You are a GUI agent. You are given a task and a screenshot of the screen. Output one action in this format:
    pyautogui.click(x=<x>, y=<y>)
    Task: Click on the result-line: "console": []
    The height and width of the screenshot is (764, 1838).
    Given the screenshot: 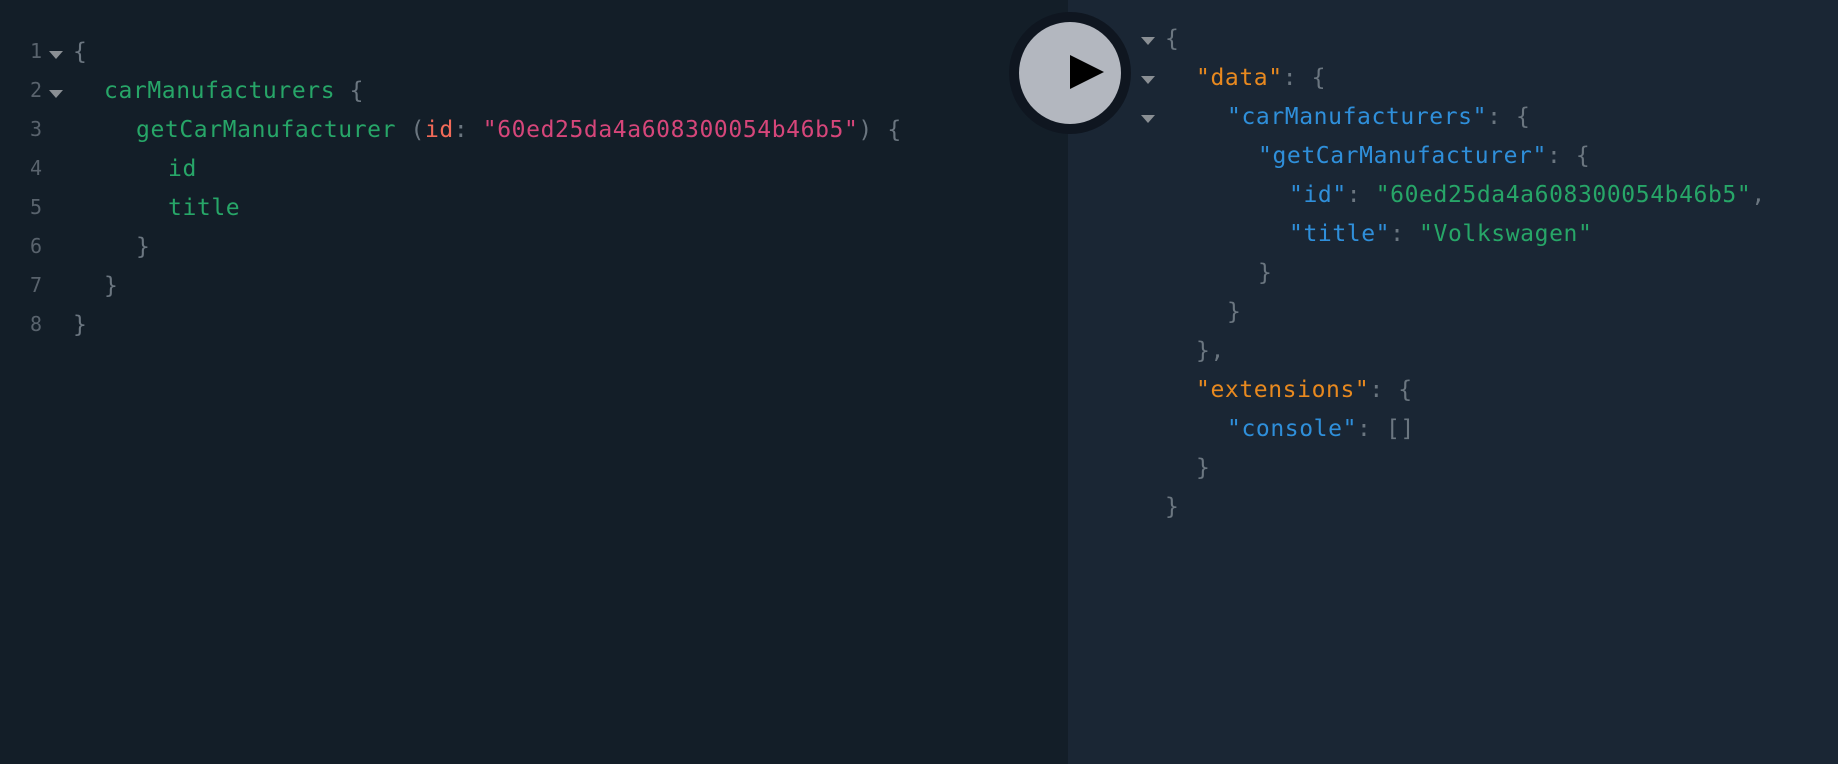 What is the action you would take?
    pyautogui.click(x=1321, y=429)
    